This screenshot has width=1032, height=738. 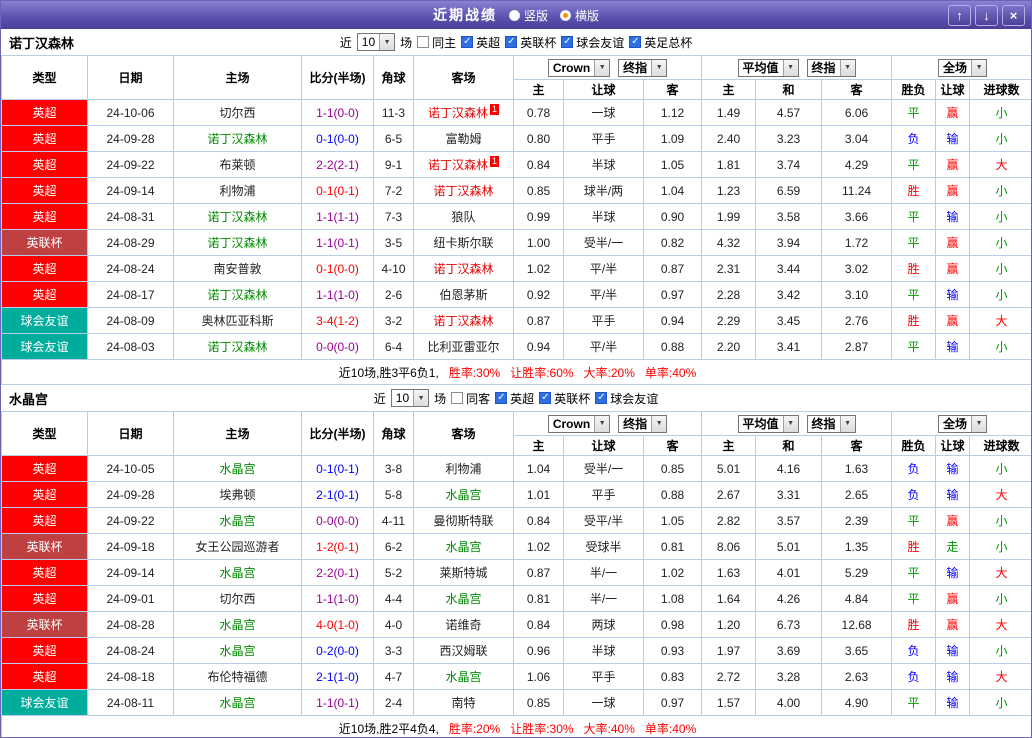 I want to click on asian-home-water-cell: 0.96, so click(x=538, y=650).